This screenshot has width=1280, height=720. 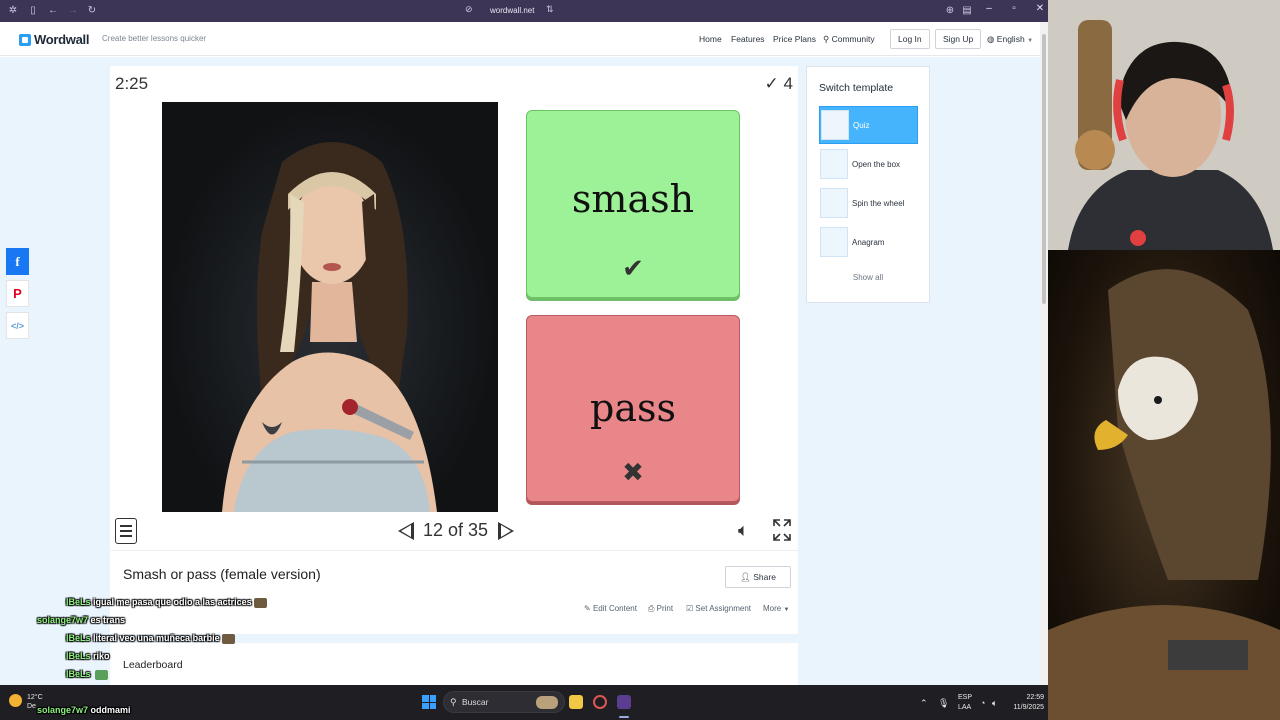 What do you see at coordinates (587, 608) in the screenshot?
I see `pencil-icon: ✎` at bounding box center [587, 608].